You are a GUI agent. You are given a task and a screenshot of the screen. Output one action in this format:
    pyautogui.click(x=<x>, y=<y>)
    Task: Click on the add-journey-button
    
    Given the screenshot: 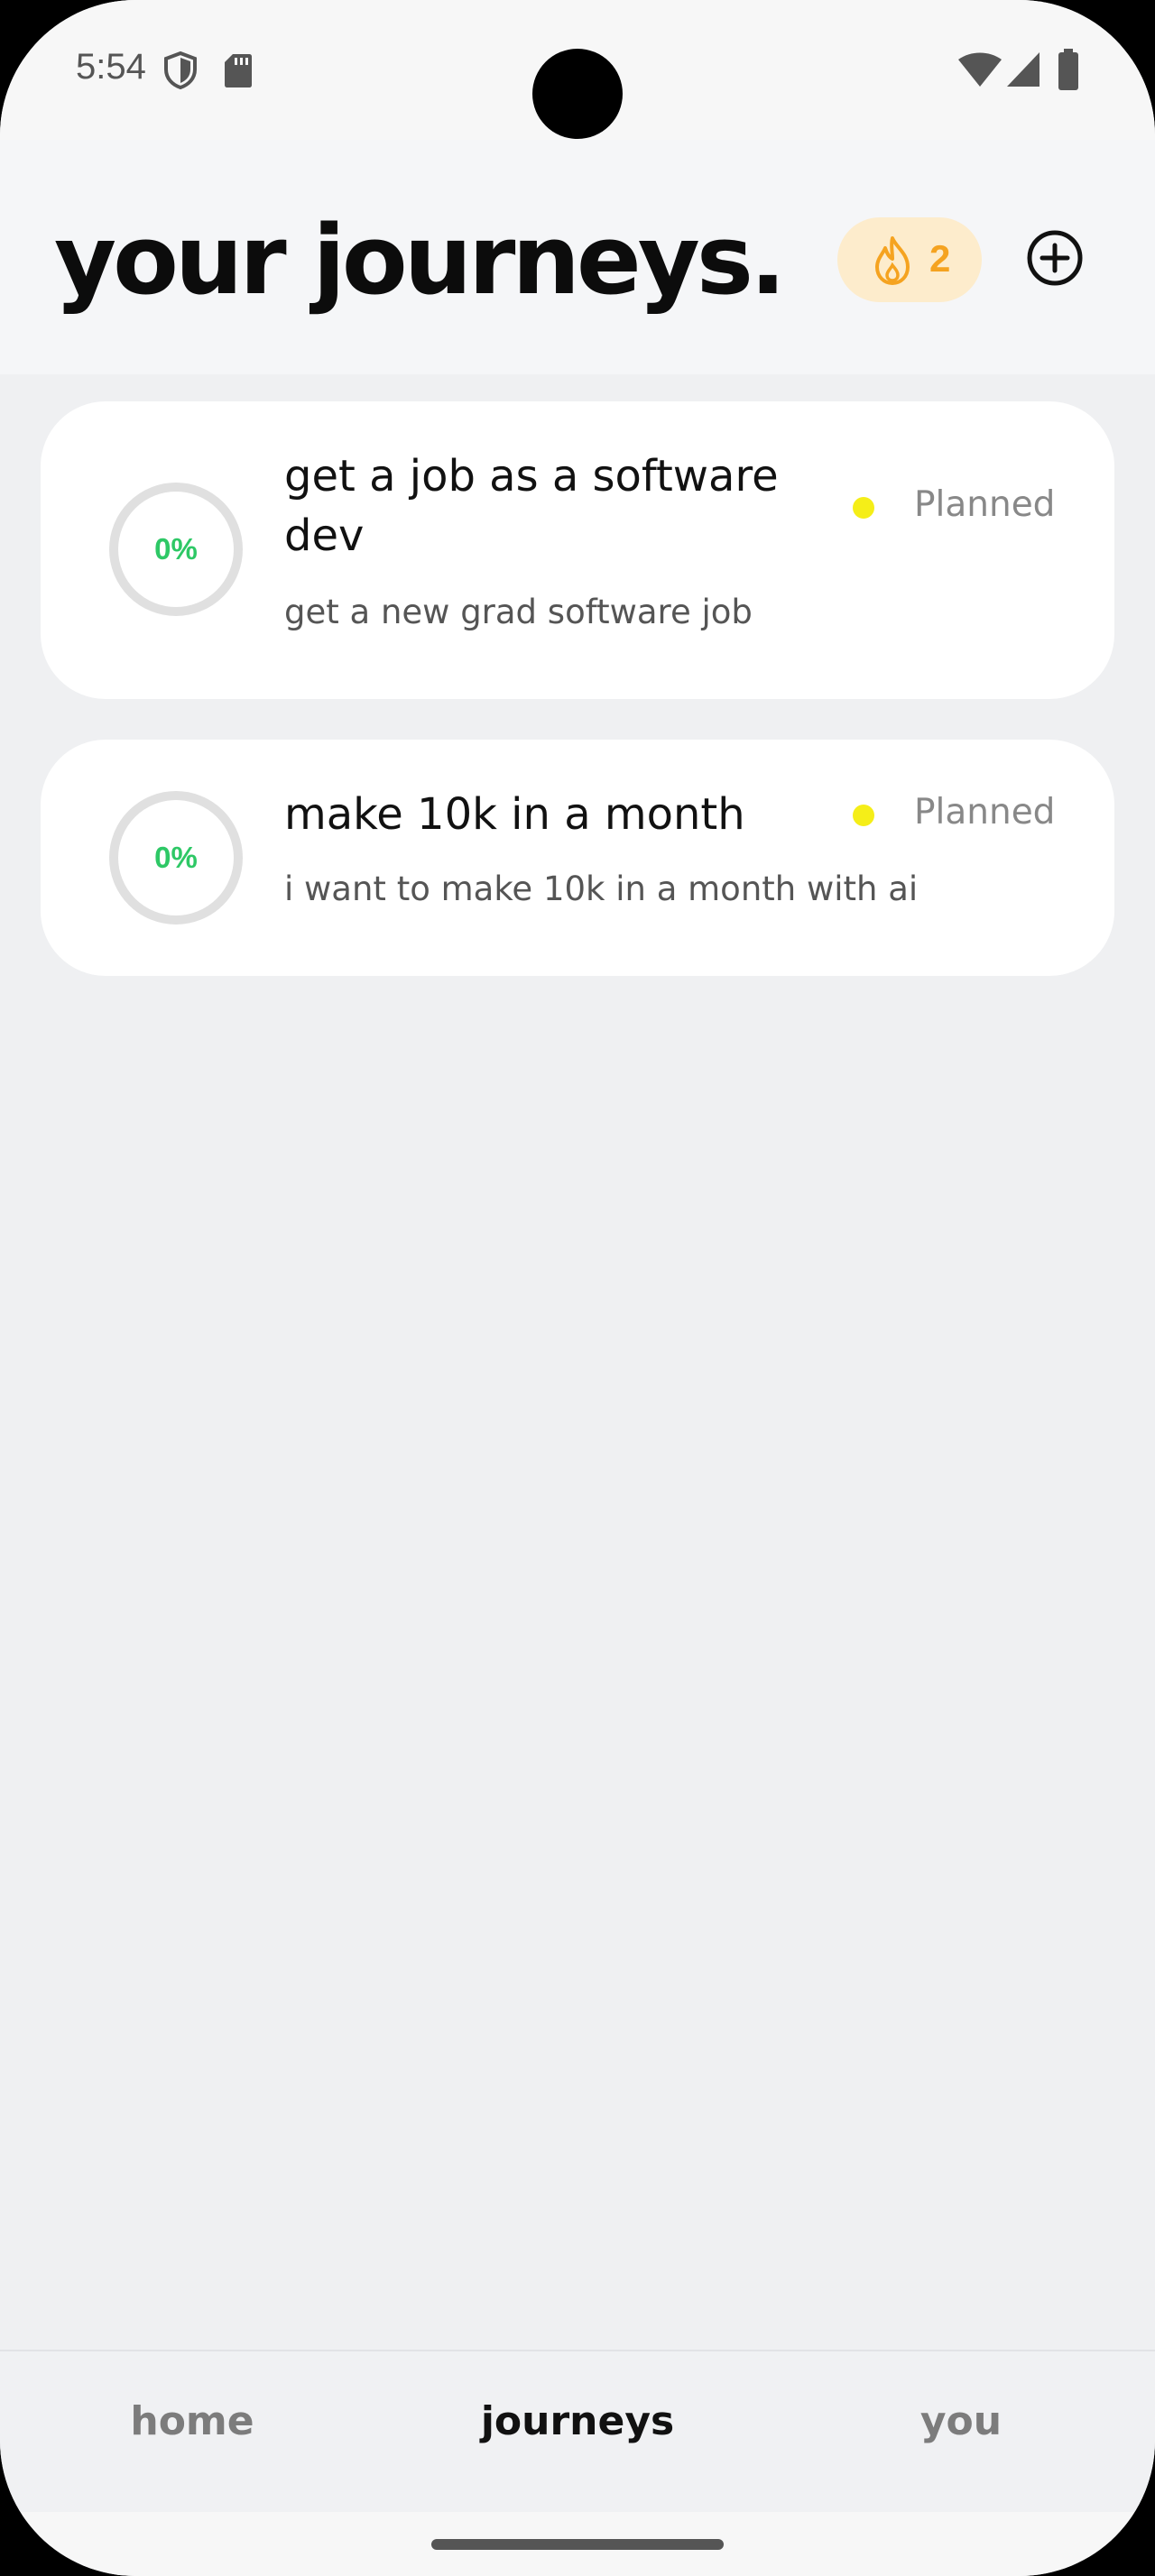 What is the action you would take?
    pyautogui.click(x=1055, y=258)
    